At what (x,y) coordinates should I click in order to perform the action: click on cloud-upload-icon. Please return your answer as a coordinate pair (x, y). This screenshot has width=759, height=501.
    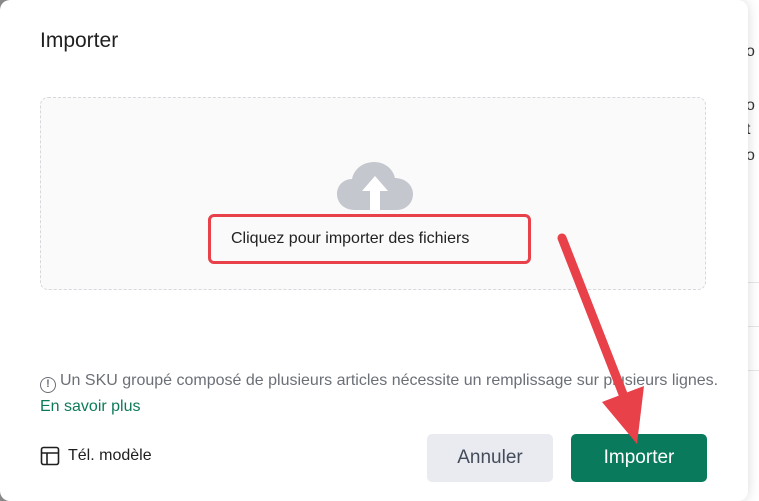
    Looking at the image, I should click on (375, 186).